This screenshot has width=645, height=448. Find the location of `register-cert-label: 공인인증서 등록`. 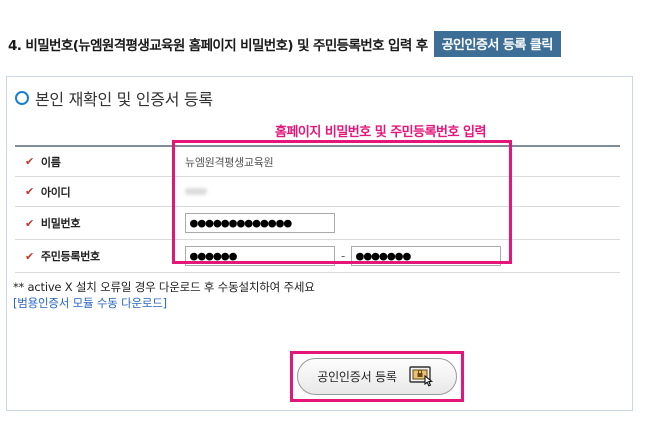

register-cert-label: 공인인증서 등록 is located at coordinates (357, 377).